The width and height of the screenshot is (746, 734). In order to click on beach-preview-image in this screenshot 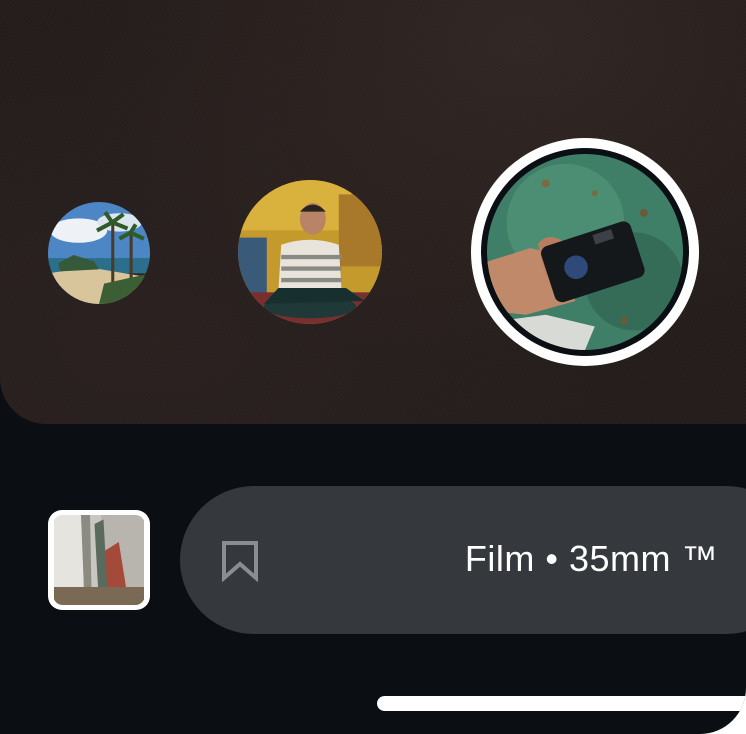, I will do `click(99, 253)`.